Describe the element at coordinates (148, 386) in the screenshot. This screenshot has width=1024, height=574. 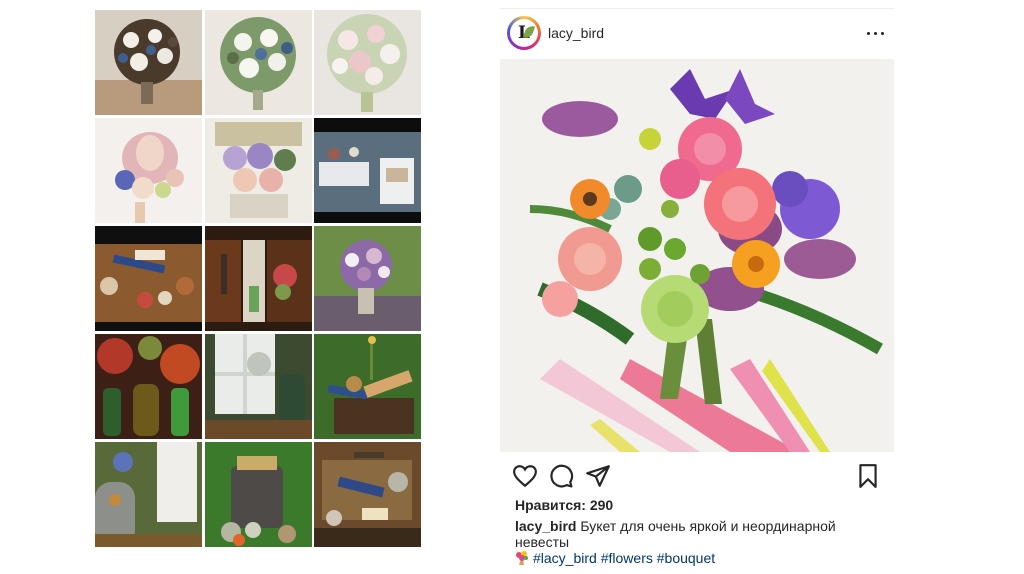
I see `grid-photo-bottles-autumn` at that location.